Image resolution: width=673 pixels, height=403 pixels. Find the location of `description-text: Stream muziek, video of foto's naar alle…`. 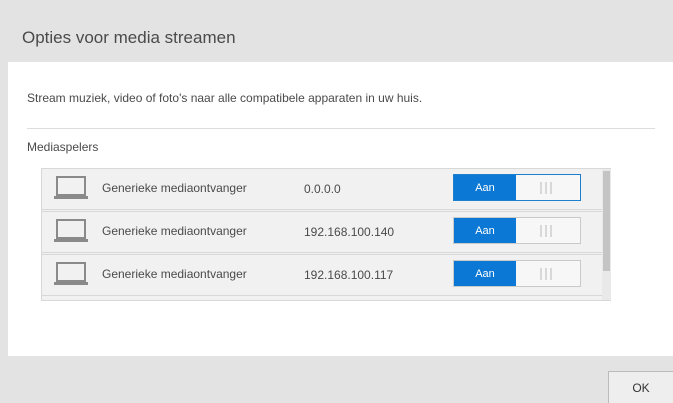

description-text: Stream muziek, video of foto's naar alle… is located at coordinates (225, 98).